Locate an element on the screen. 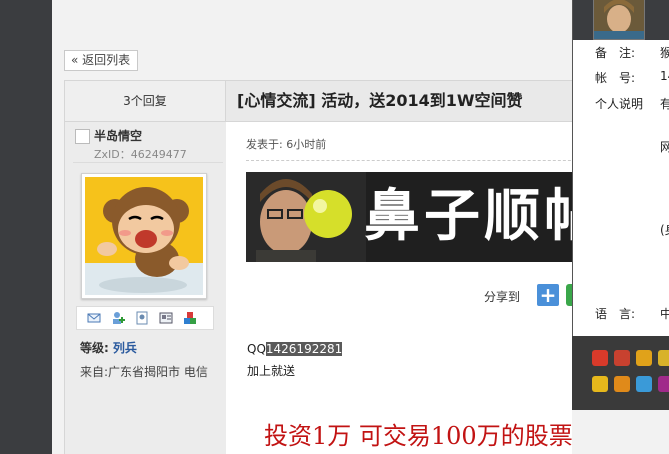  card-value-extra: (身 is located at coordinates (664, 230).